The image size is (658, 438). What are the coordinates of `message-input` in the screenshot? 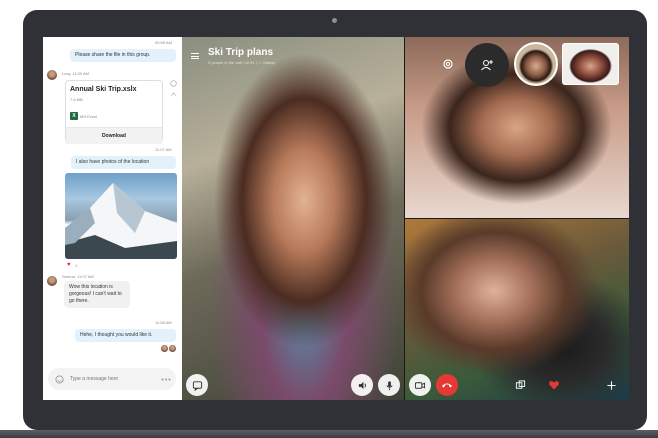 It's located at (110, 379).